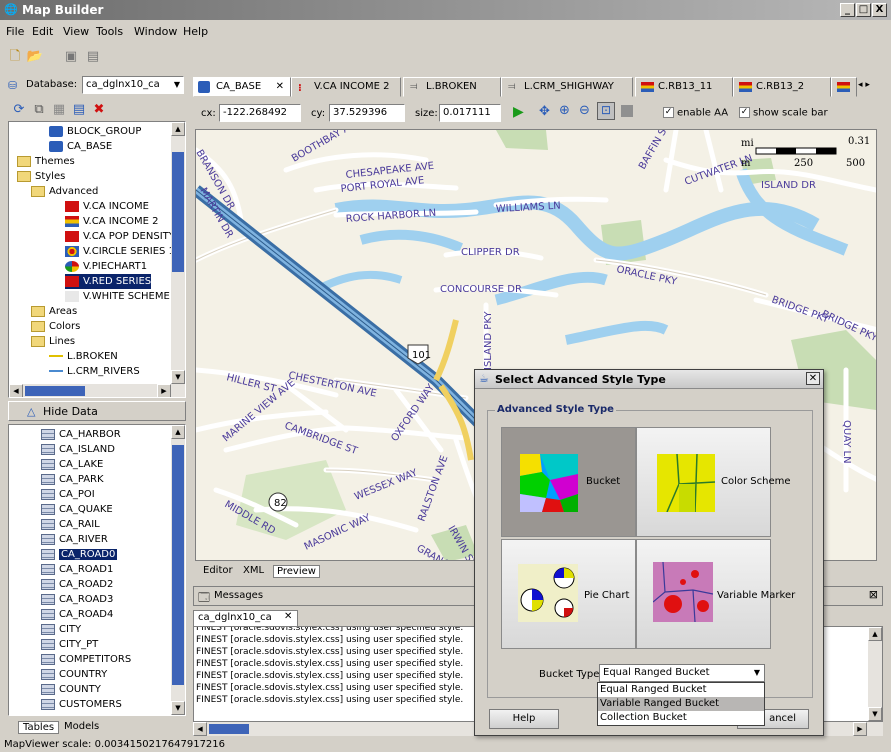  I want to click on tree-item-l-broken: L.BROKEN, so click(83, 356).